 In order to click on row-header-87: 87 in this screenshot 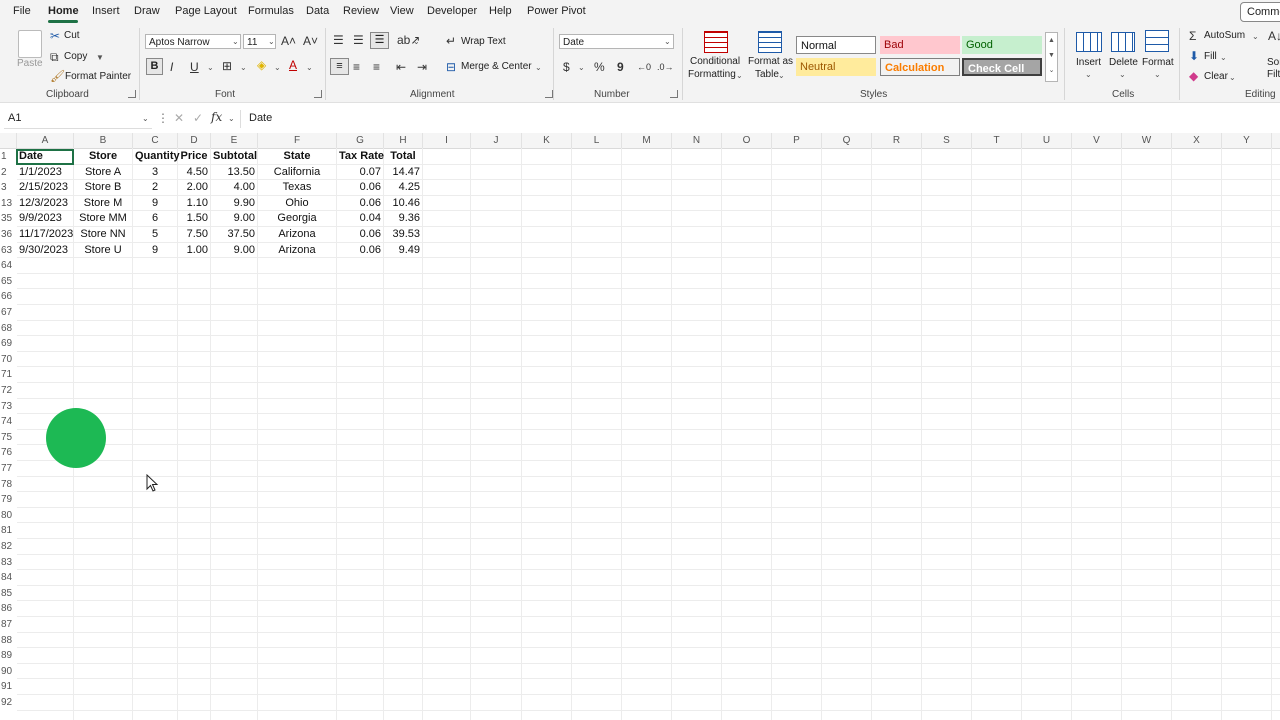, I will do `click(8, 625)`.